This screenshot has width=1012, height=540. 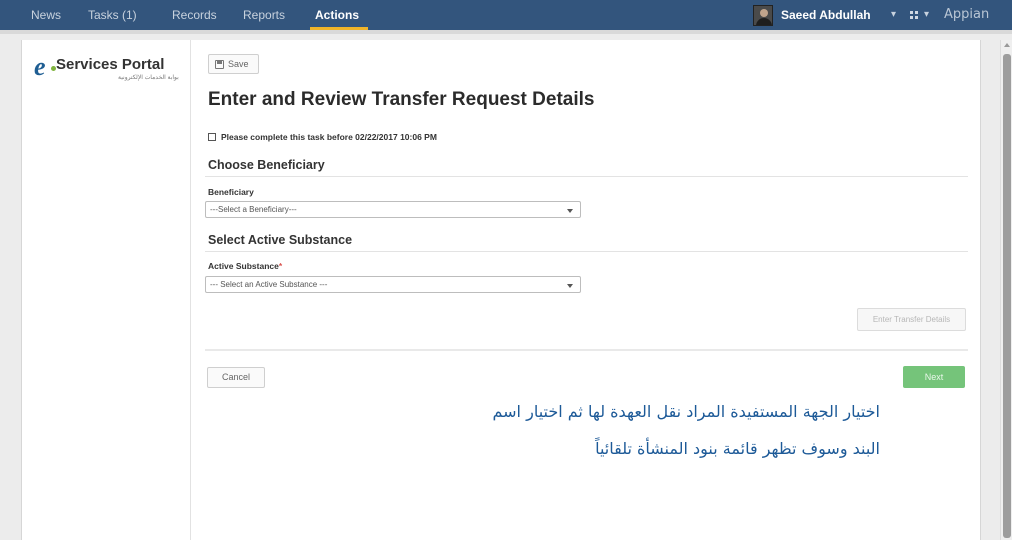 What do you see at coordinates (194, 15) in the screenshot?
I see `nav-item-records: Records` at bounding box center [194, 15].